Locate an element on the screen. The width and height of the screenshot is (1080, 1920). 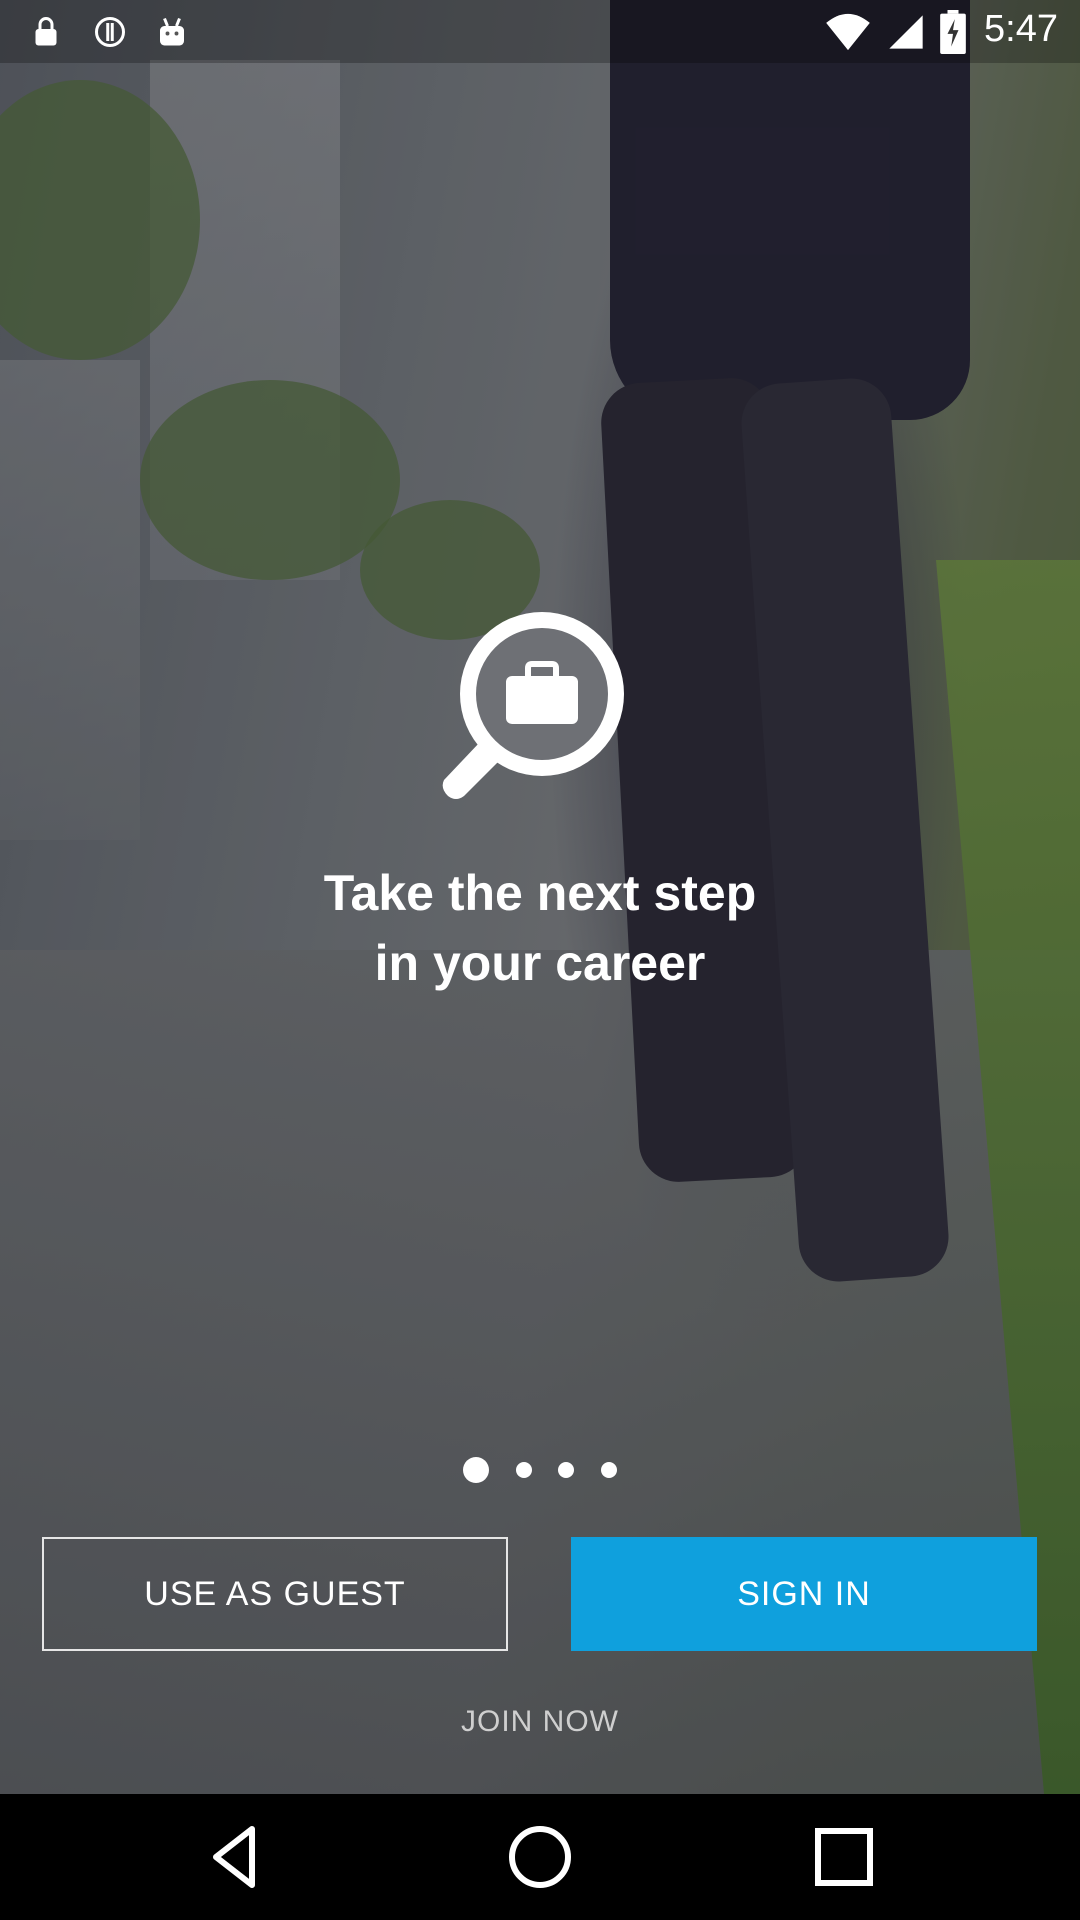
info-icon is located at coordinates (110, 32).